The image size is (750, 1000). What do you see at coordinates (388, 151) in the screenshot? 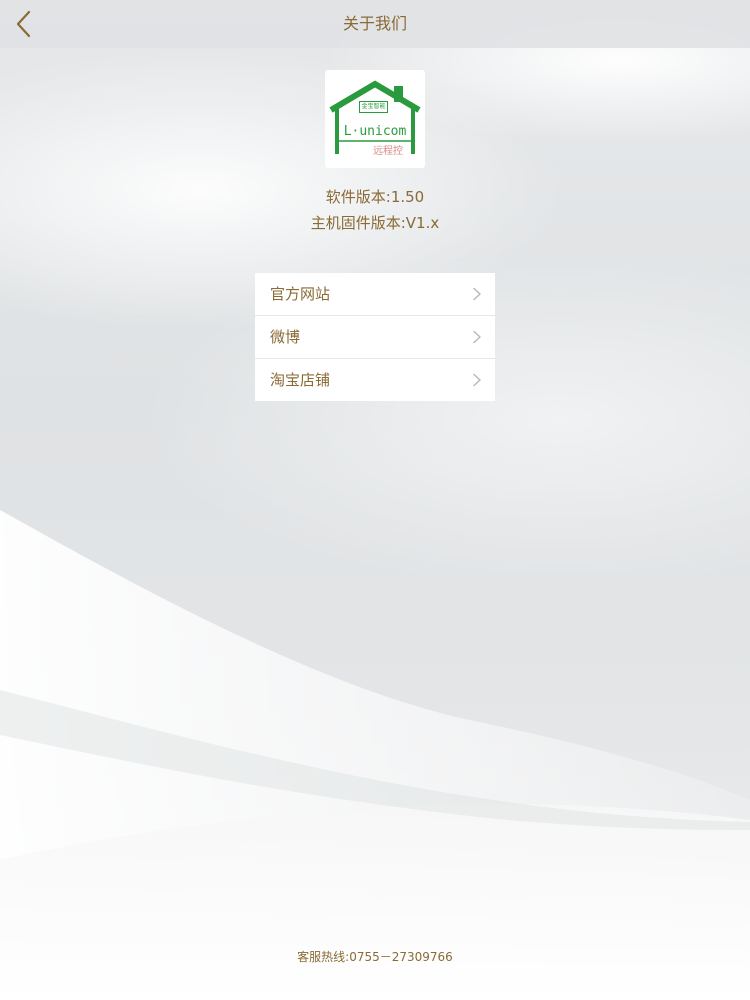
I see `logo-subtitle: 远程控` at bounding box center [388, 151].